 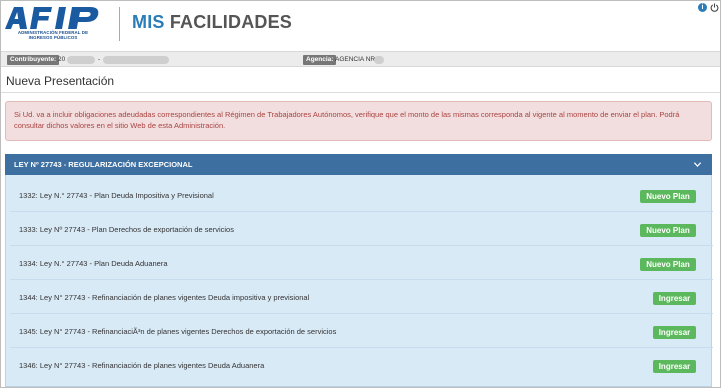 What do you see at coordinates (697, 164) in the screenshot?
I see `chevron-down-icon` at bounding box center [697, 164].